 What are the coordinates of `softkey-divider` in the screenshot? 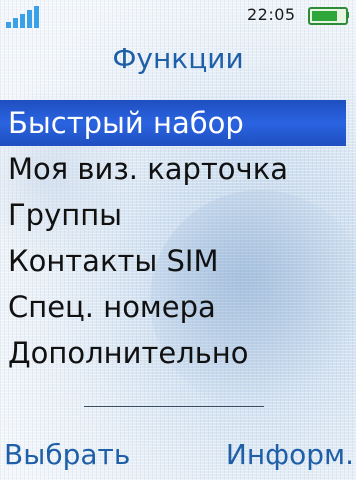 It's located at (174, 406).